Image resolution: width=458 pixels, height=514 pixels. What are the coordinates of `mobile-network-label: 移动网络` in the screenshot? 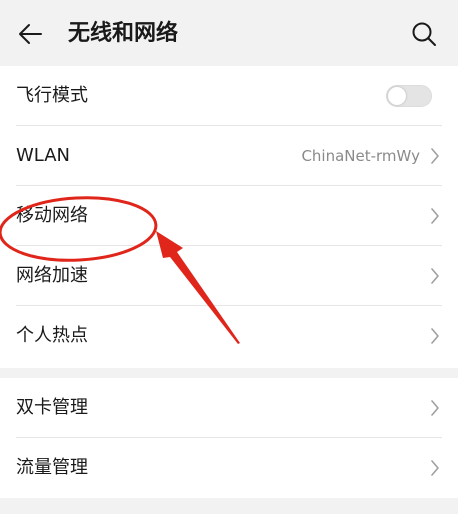 It's located at (52, 215).